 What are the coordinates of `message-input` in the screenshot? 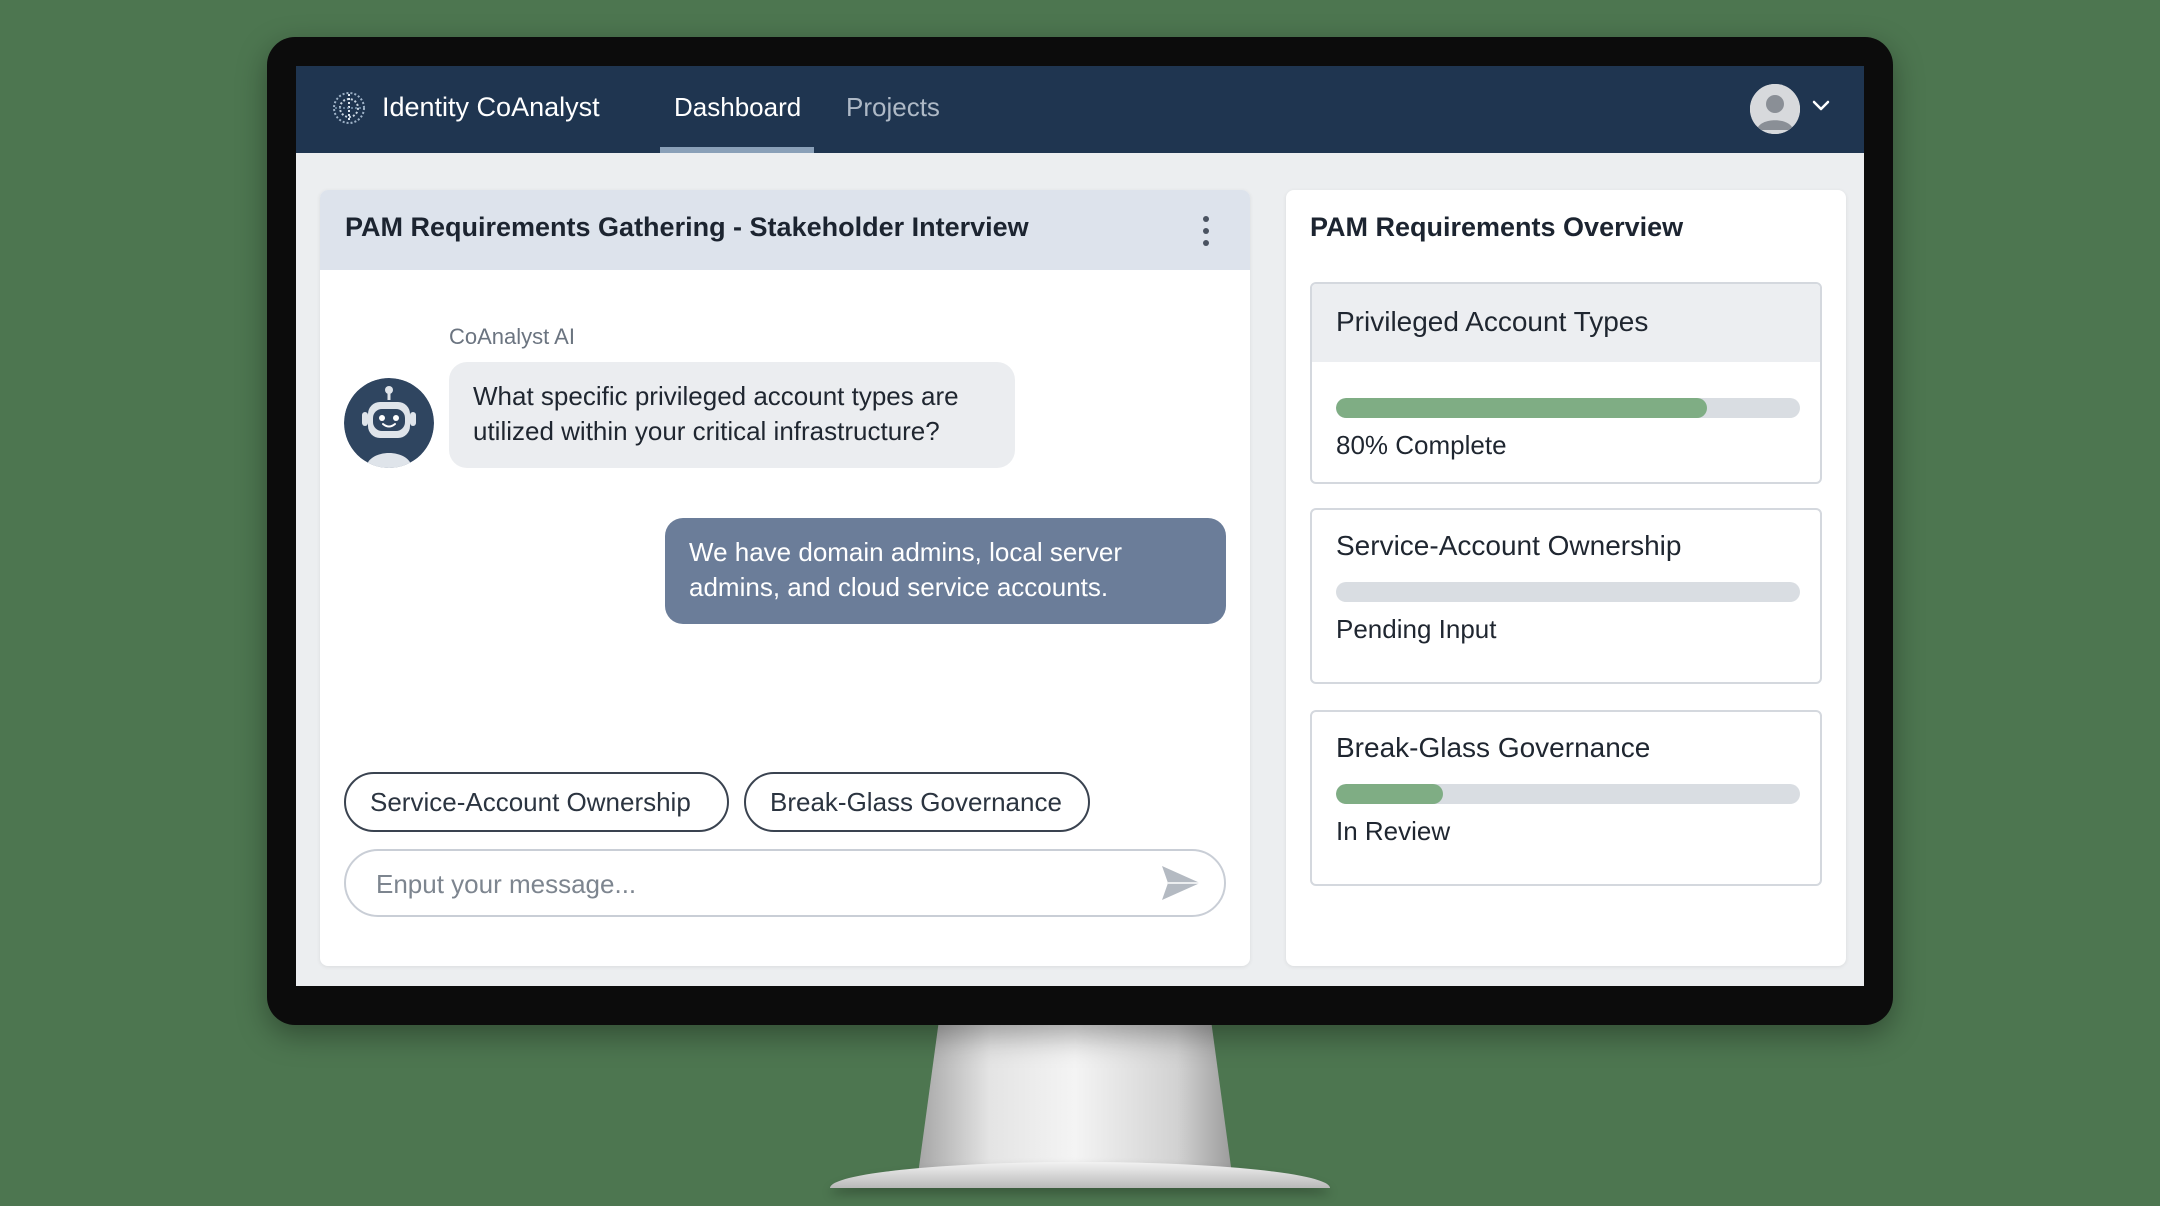 It's located at (756, 884).